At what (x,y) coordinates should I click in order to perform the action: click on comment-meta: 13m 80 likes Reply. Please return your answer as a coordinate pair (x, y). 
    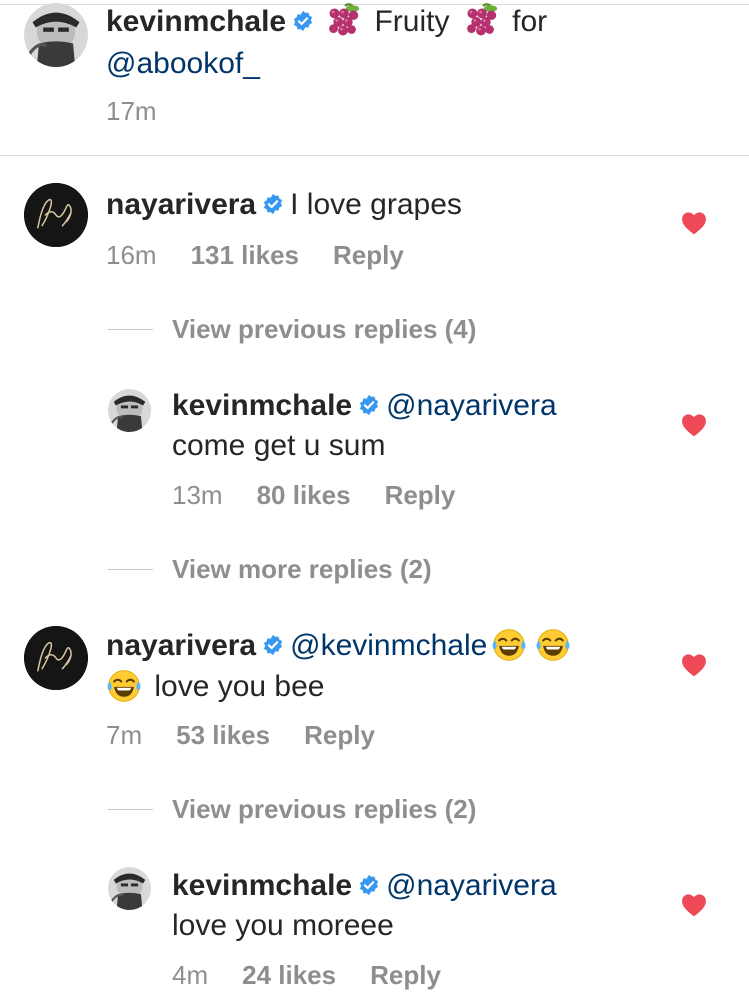
    Looking at the image, I should click on (330, 495).